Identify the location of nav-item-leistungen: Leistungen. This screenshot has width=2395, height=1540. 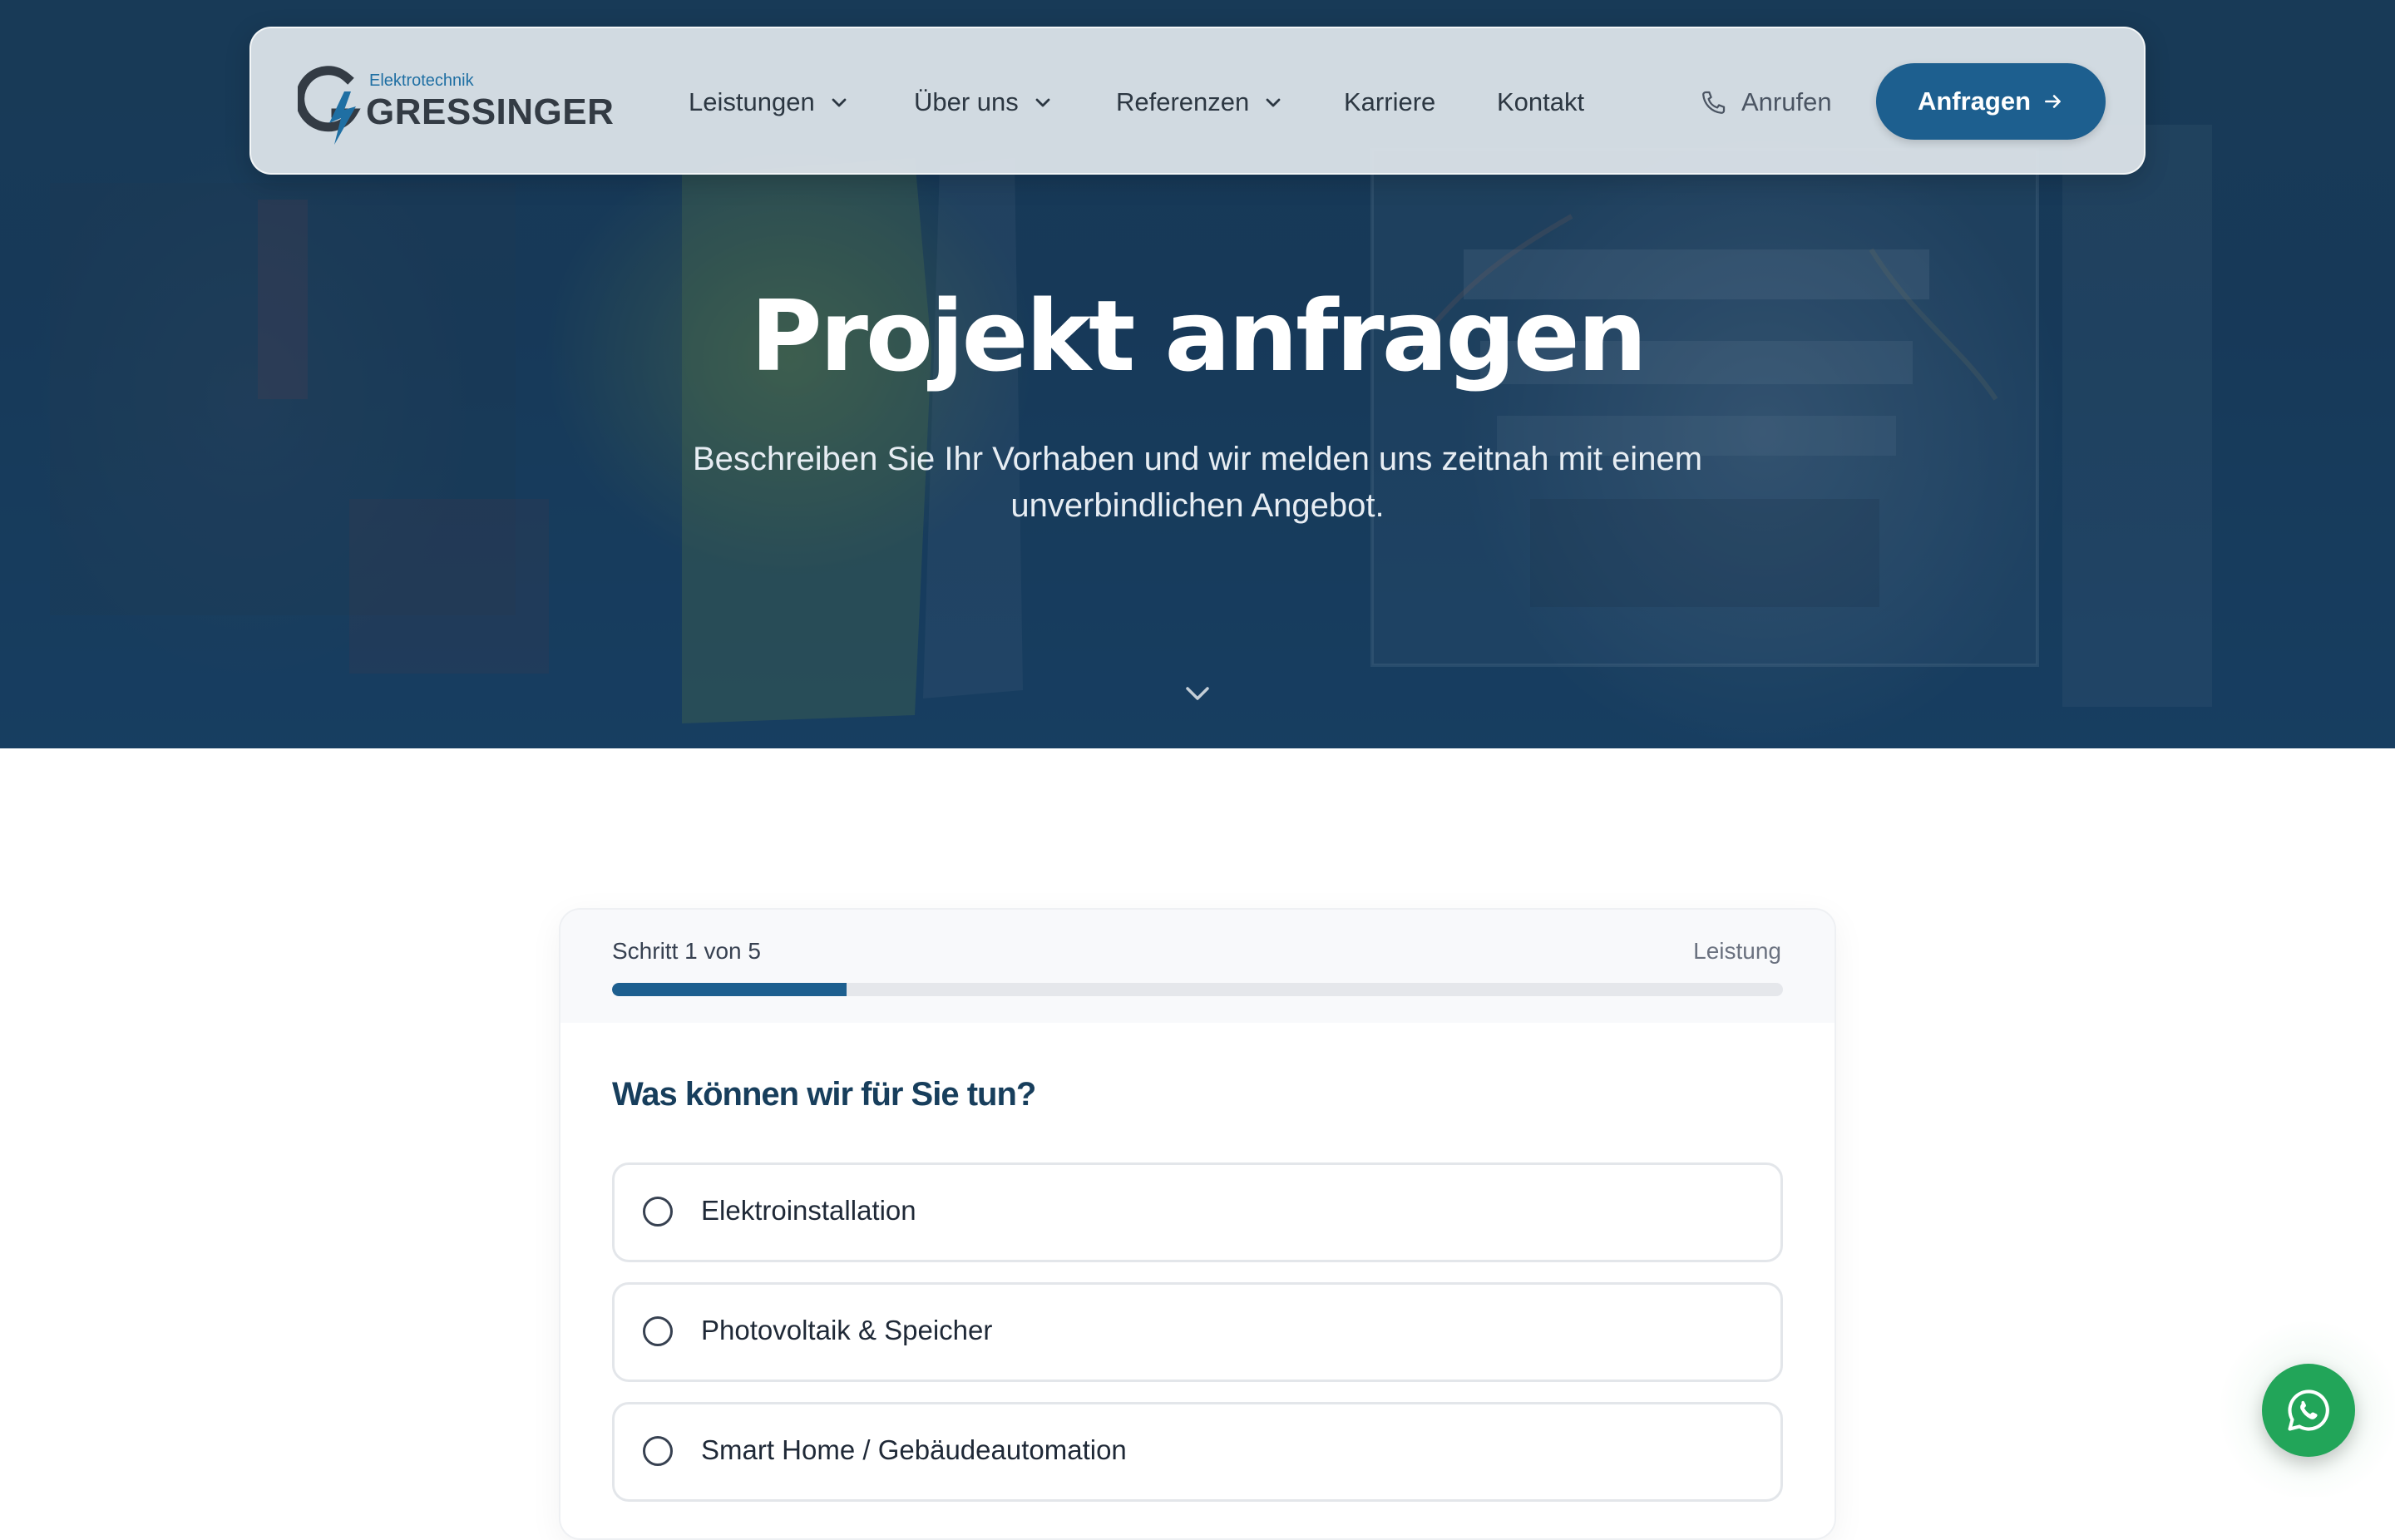
(768, 102).